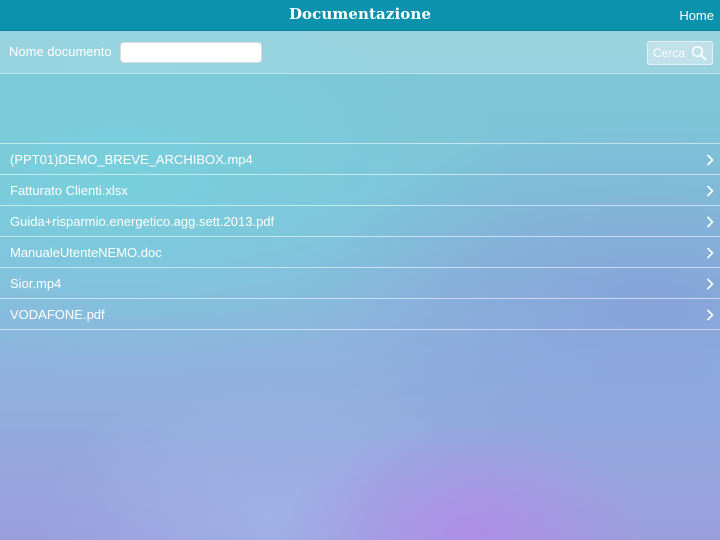 This screenshot has width=720, height=540. I want to click on document-name: Fatturato Clienti.xlsx, so click(69, 190).